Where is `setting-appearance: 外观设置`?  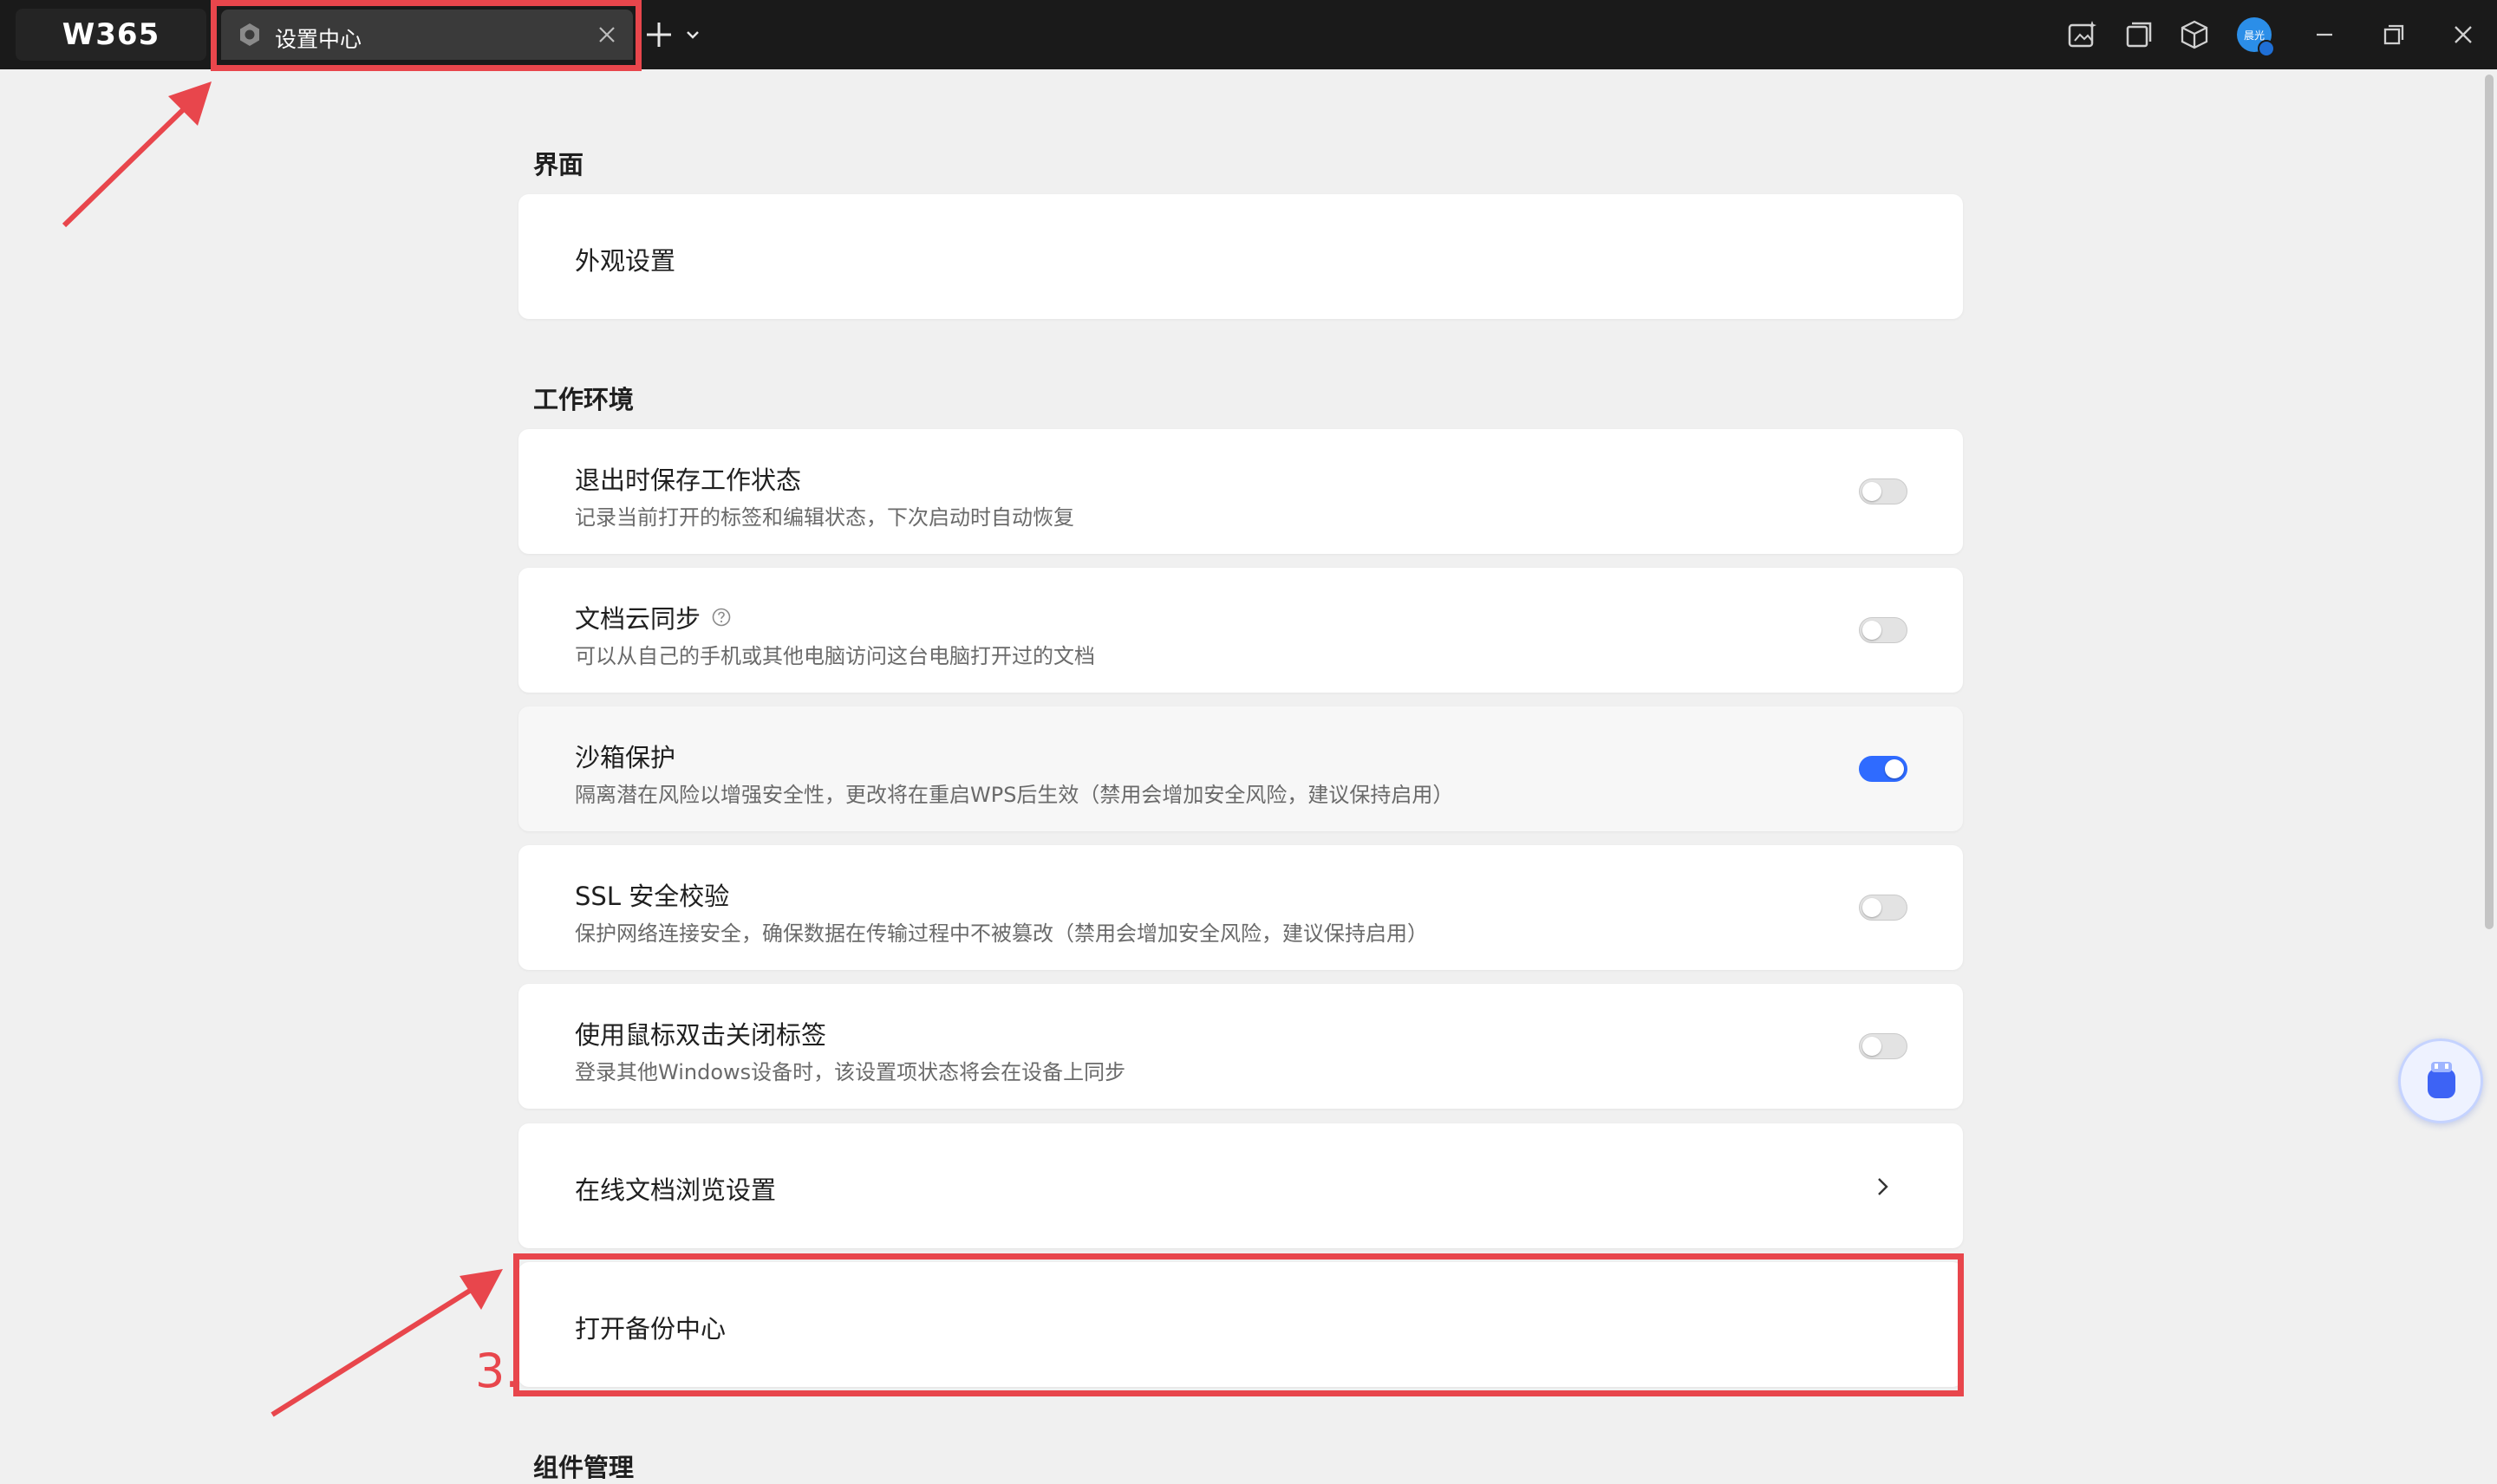 setting-appearance: 外观设置 is located at coordinates (1240, 256).